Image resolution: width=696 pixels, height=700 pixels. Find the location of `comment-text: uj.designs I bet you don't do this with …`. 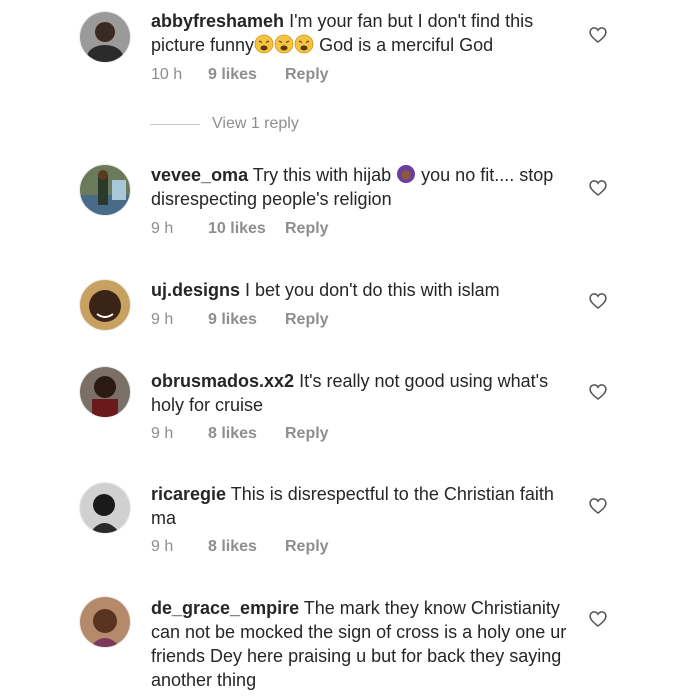

comment-text: uj.designs I bet you don't do this with … is located at coordinates (361, 290).